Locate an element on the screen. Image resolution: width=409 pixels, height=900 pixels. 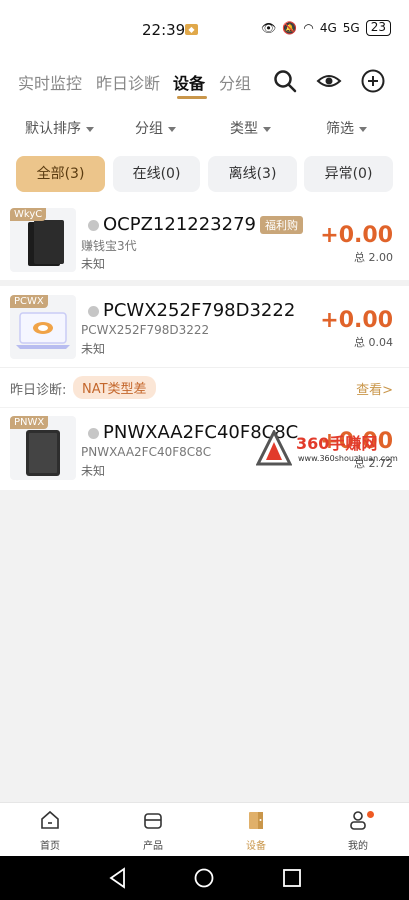
watermark: 360手赚网 www.360shouzhuan.com is located at coordinates (330, 449).